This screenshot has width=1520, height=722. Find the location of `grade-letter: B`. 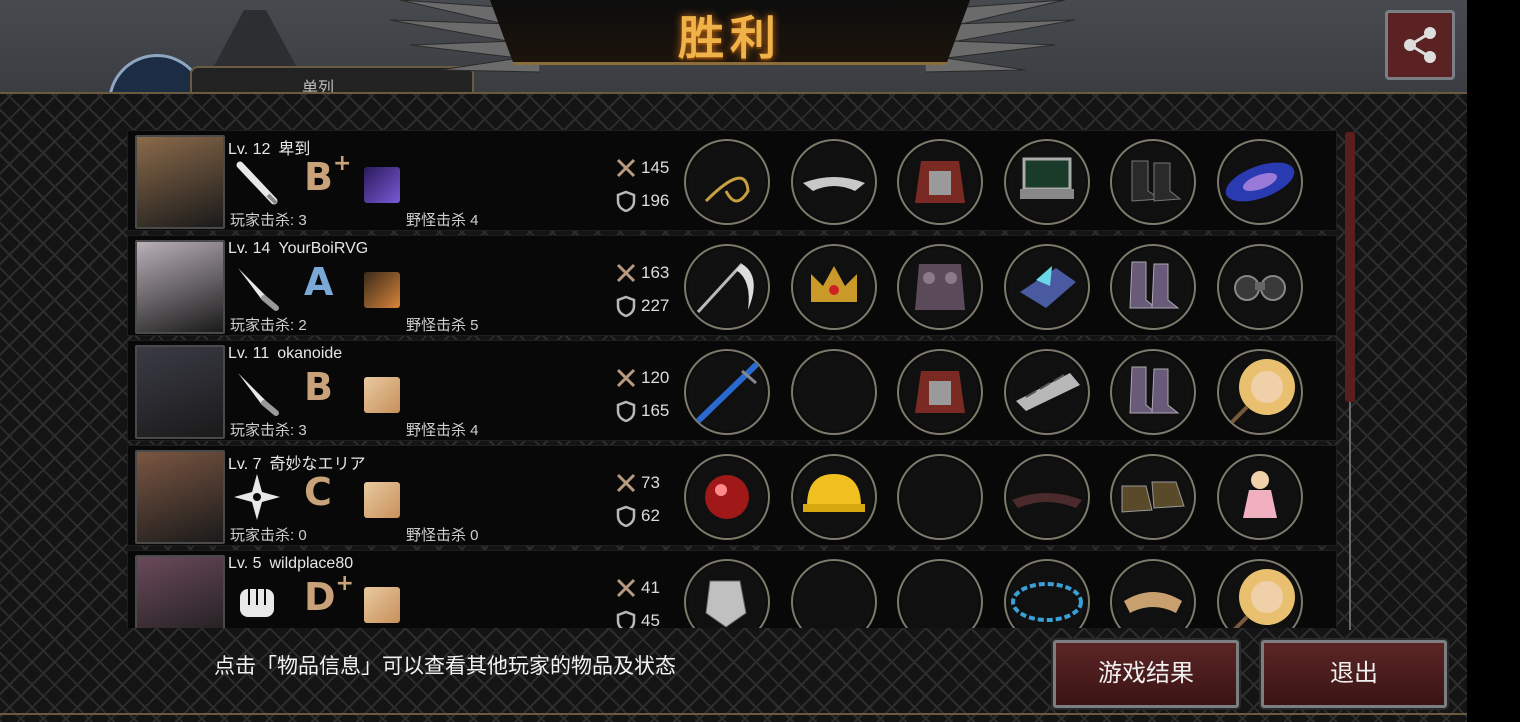

grade-letter: B is located at coordinates (318, 387).